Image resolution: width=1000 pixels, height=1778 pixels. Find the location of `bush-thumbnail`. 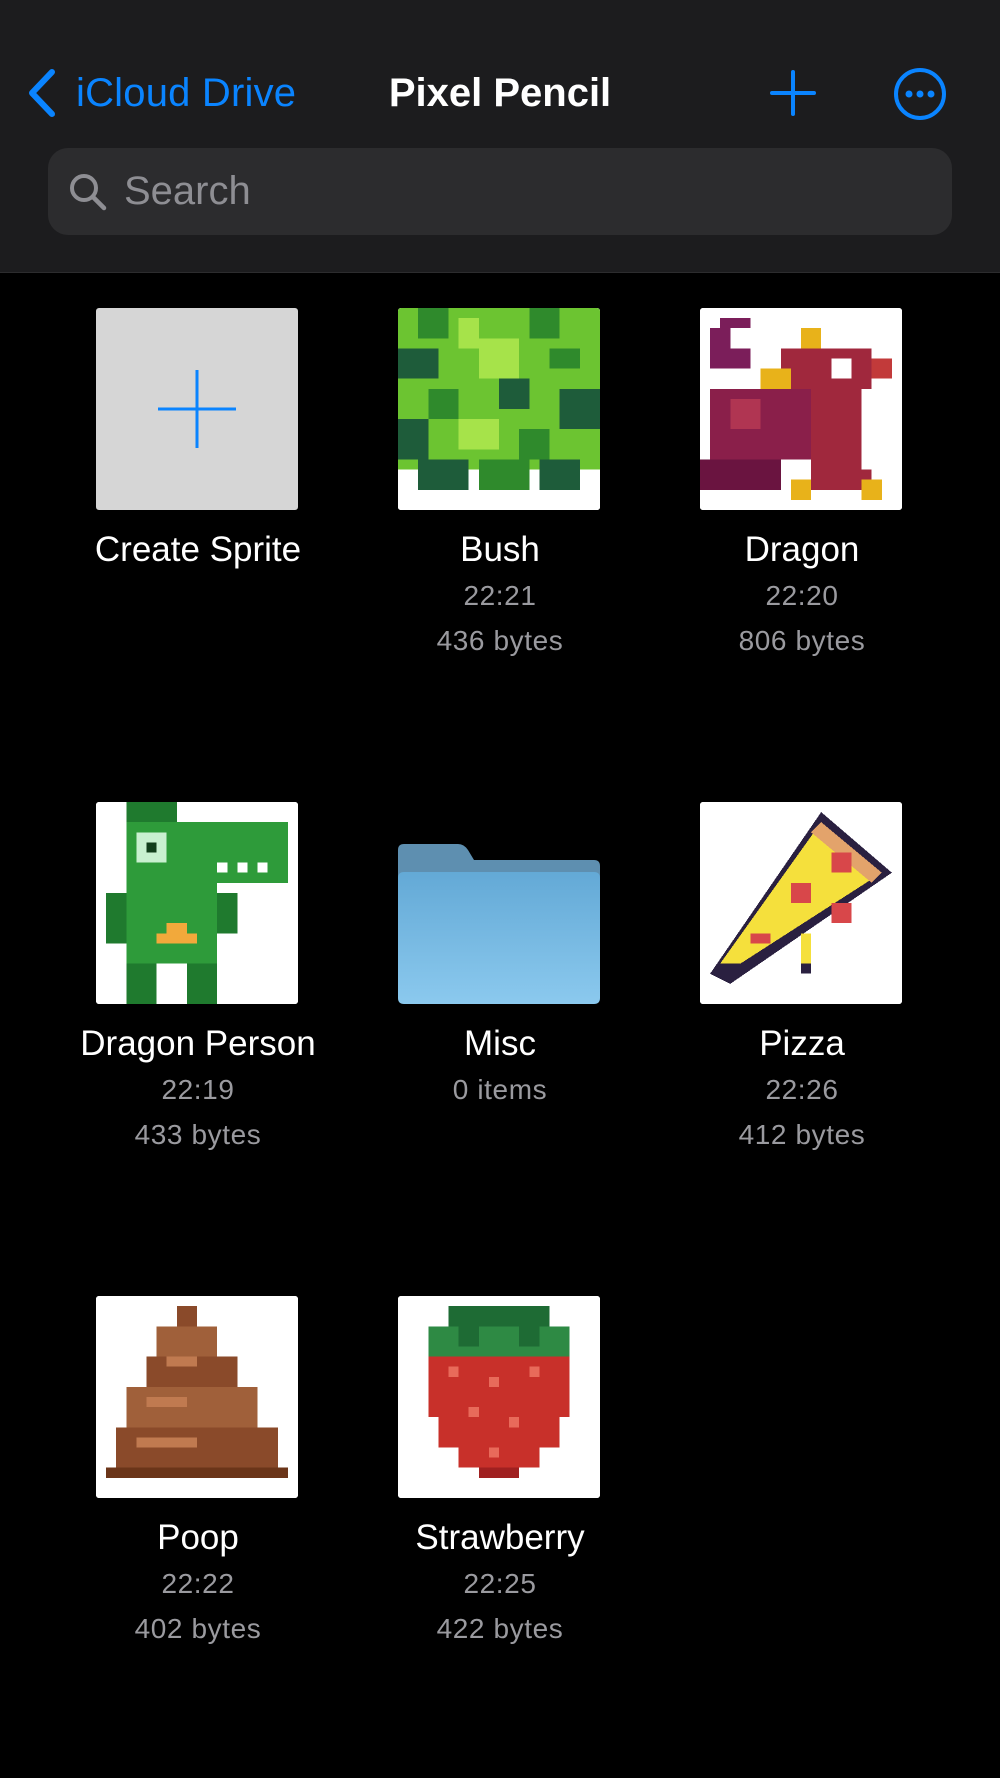

bush-thumbnail is located at coordinates (499, 409).